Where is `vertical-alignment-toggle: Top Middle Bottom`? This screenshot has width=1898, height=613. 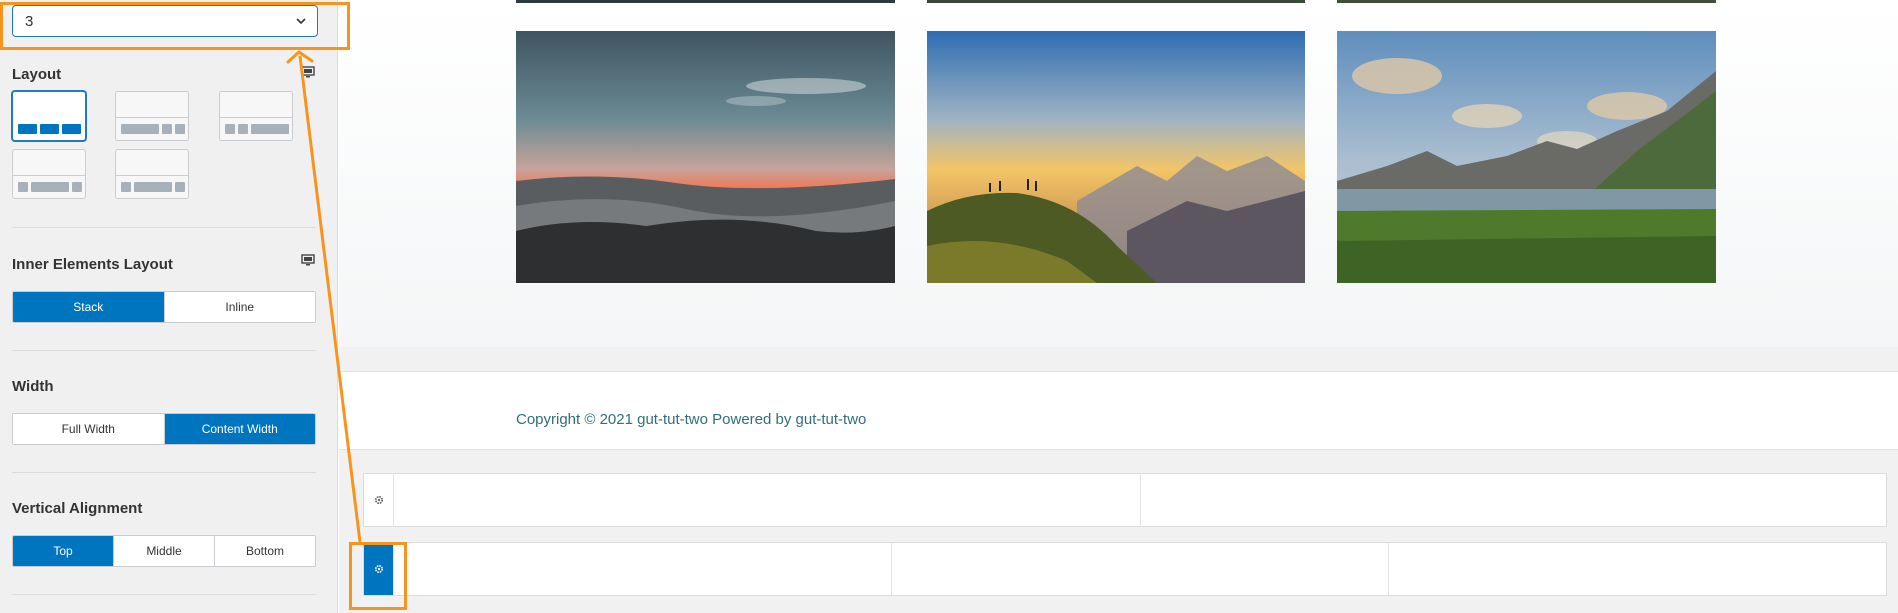 vertical-alignment-toggle: Top Middle Bottom is located at coordinates (164, 551).